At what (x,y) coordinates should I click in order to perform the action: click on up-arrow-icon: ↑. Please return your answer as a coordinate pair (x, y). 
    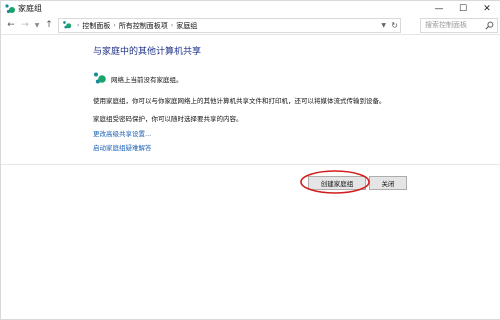
    Looking at the image, I should click on (49, 25).